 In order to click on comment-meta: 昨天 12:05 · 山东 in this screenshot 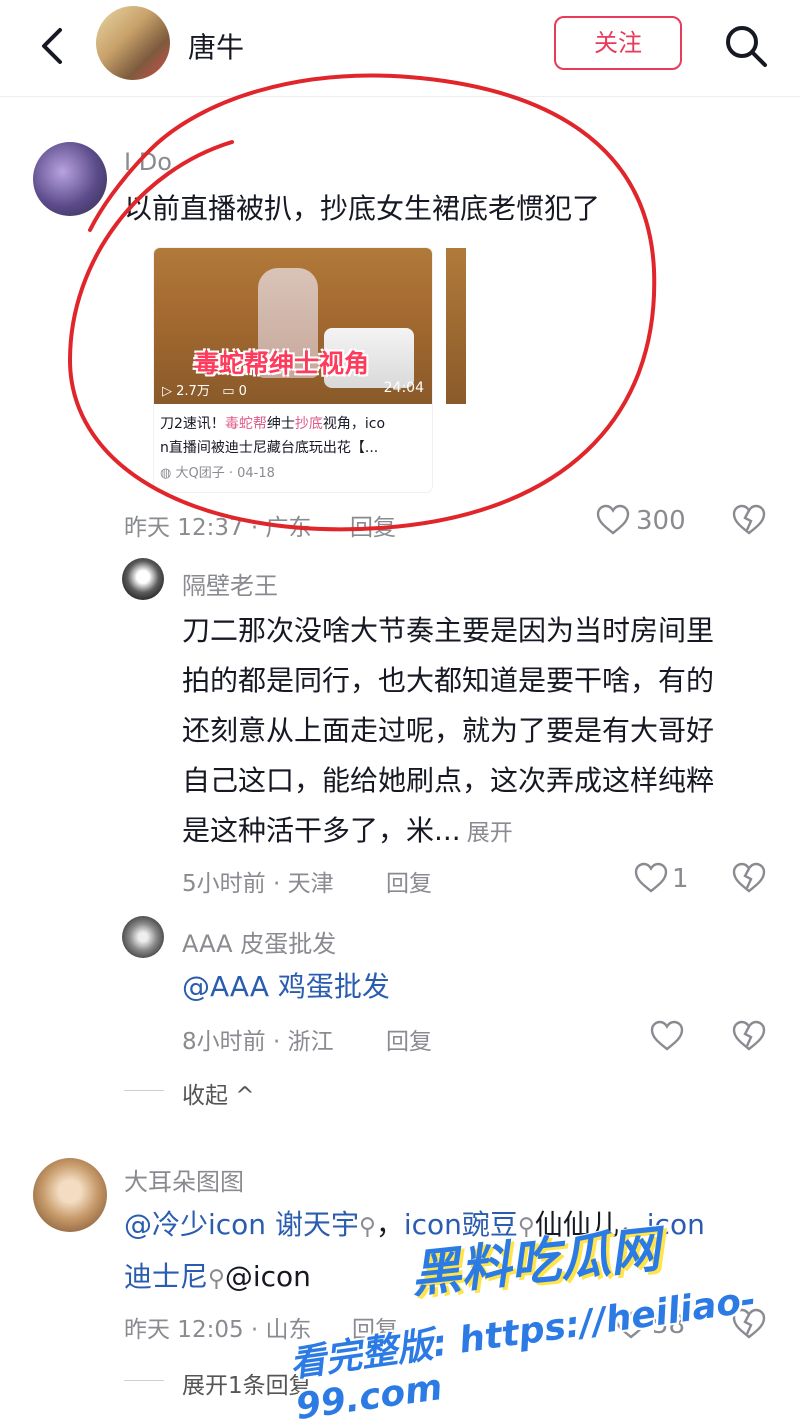, I will do `click(218, 1330)`.